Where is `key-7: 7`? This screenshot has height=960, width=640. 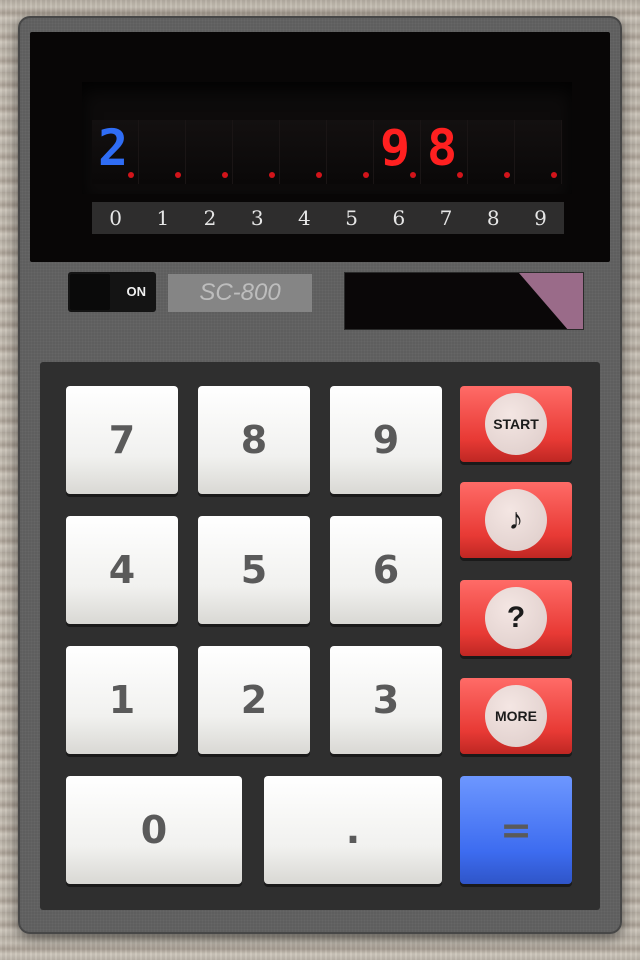
key-7: 7 is located at coordinates (122, 440).